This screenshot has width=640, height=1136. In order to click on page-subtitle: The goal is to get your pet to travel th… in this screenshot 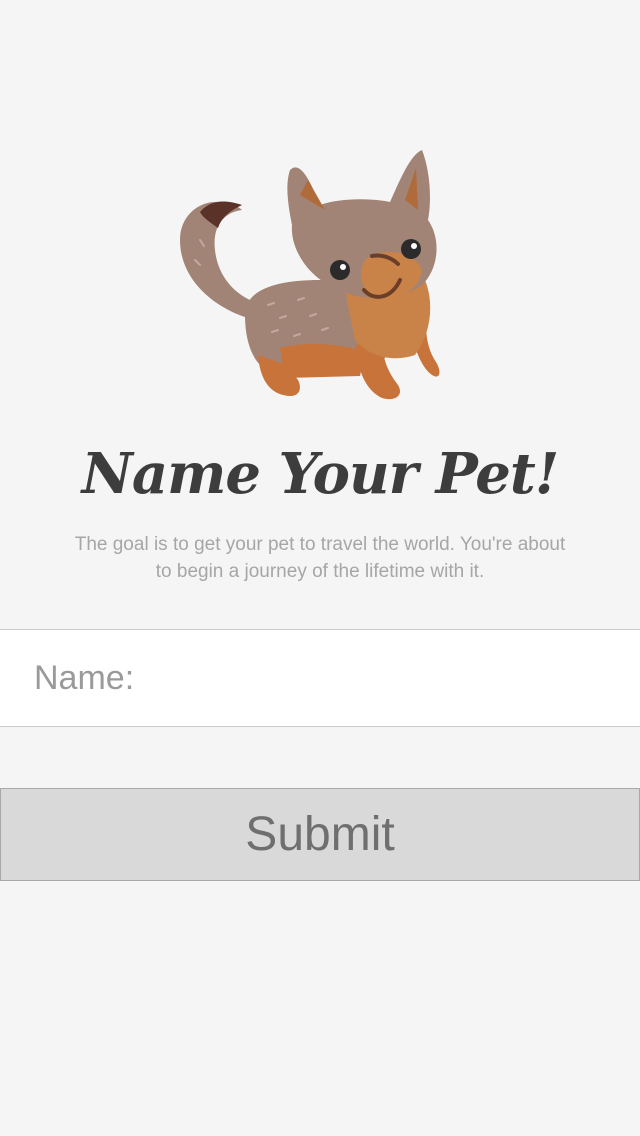, I will do `click(320, 558)`.